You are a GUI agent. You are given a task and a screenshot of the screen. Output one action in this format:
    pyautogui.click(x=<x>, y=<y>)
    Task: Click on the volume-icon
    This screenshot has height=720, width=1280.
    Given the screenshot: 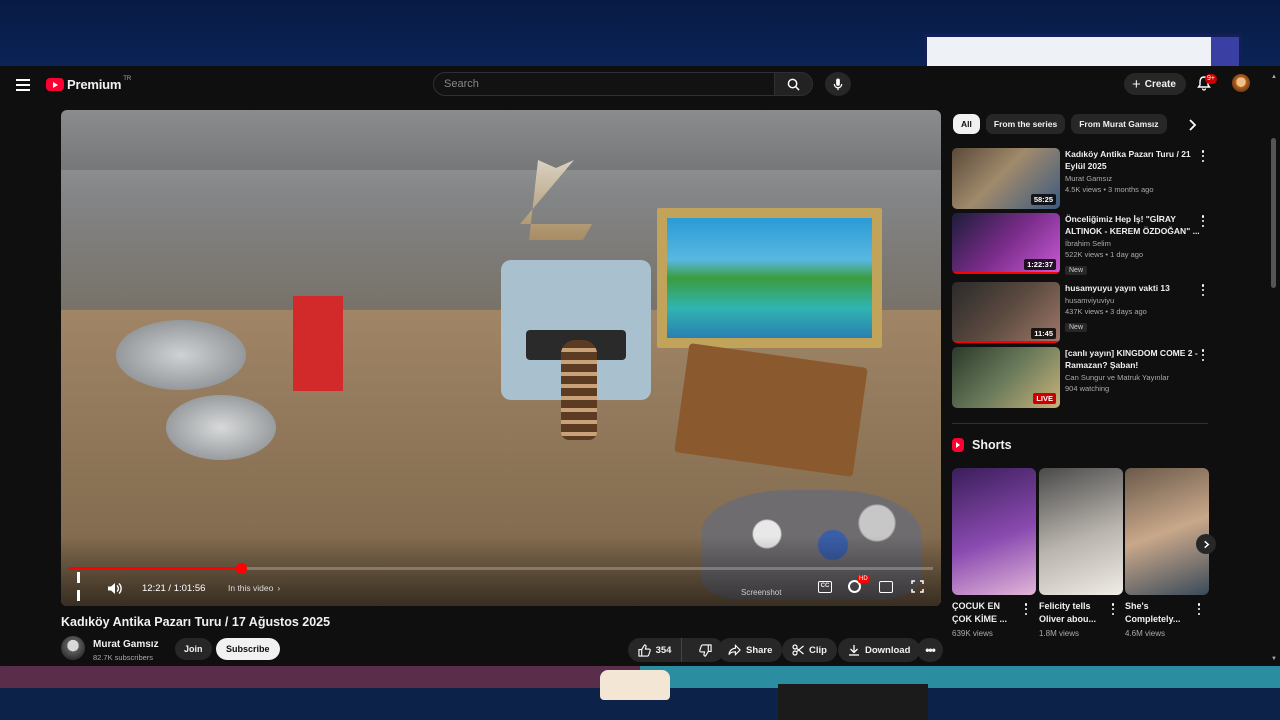 What is the action you would take?
    pyautogui.click(x=115, y=588)
    